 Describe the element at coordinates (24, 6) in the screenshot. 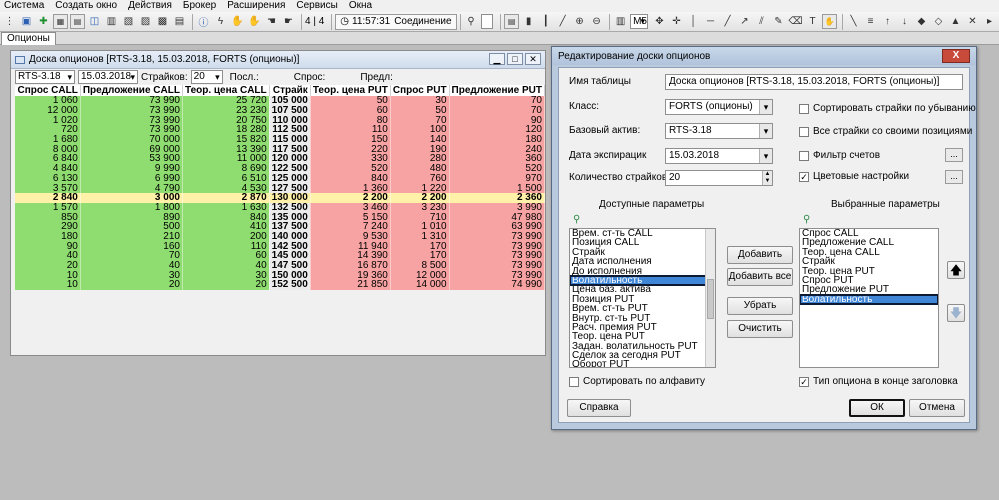

I see `menu-system: Система` at that location.